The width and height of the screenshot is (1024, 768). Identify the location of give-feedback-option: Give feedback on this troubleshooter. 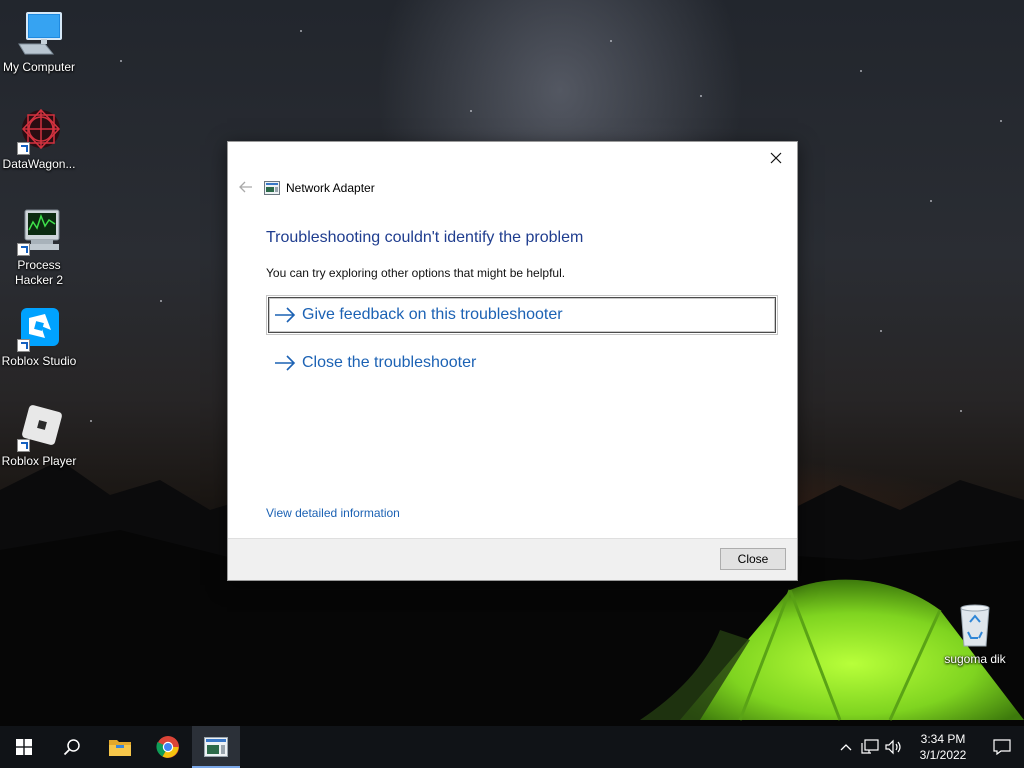
(522, 315).